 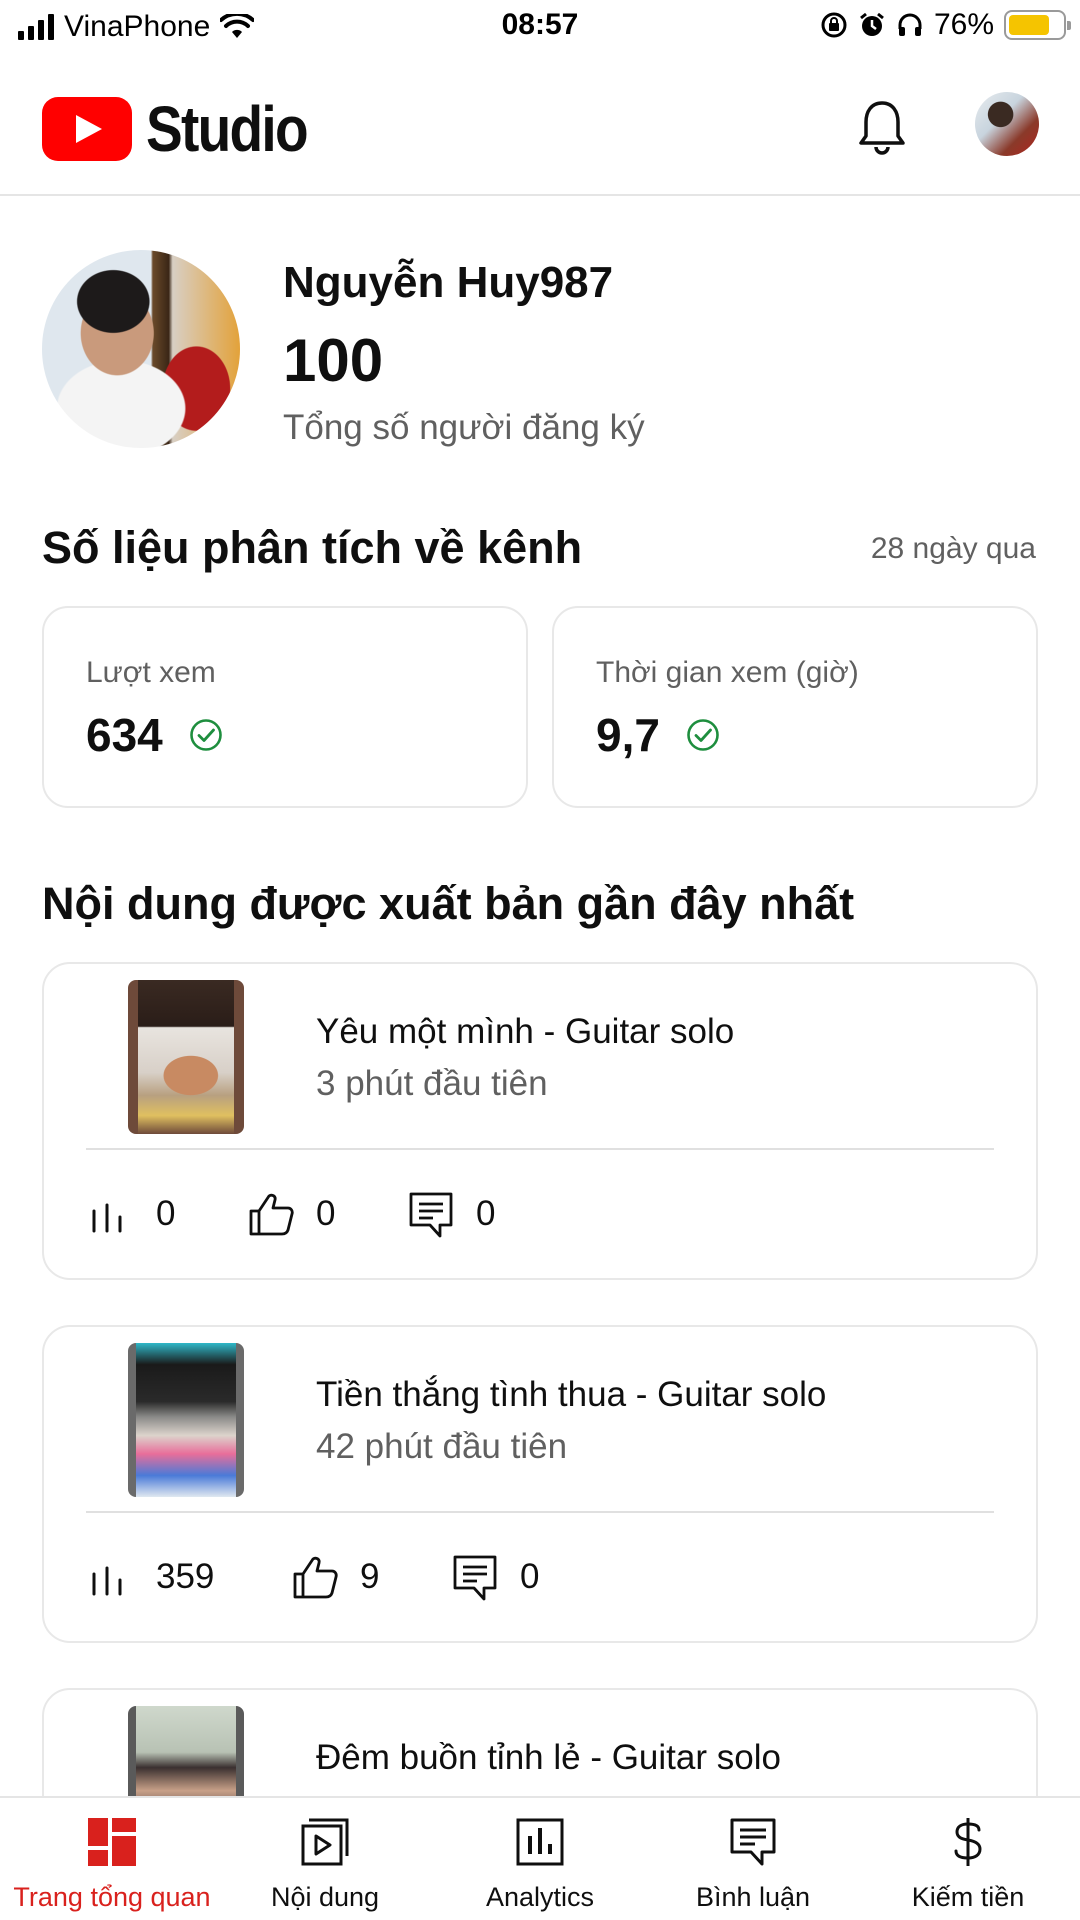 I want to click on nav-label: Nội dung, so click(x=325, y=1897).